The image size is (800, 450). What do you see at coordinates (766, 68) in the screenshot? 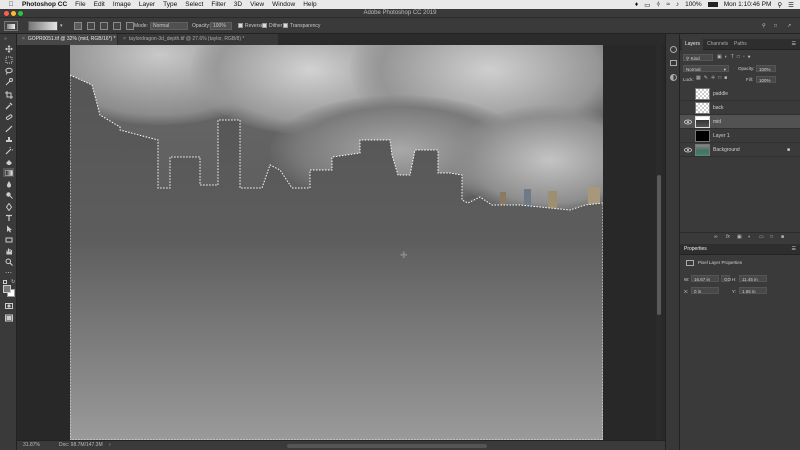
I see `layer-opacity-field: 100%` at bounding box center [766, 68].